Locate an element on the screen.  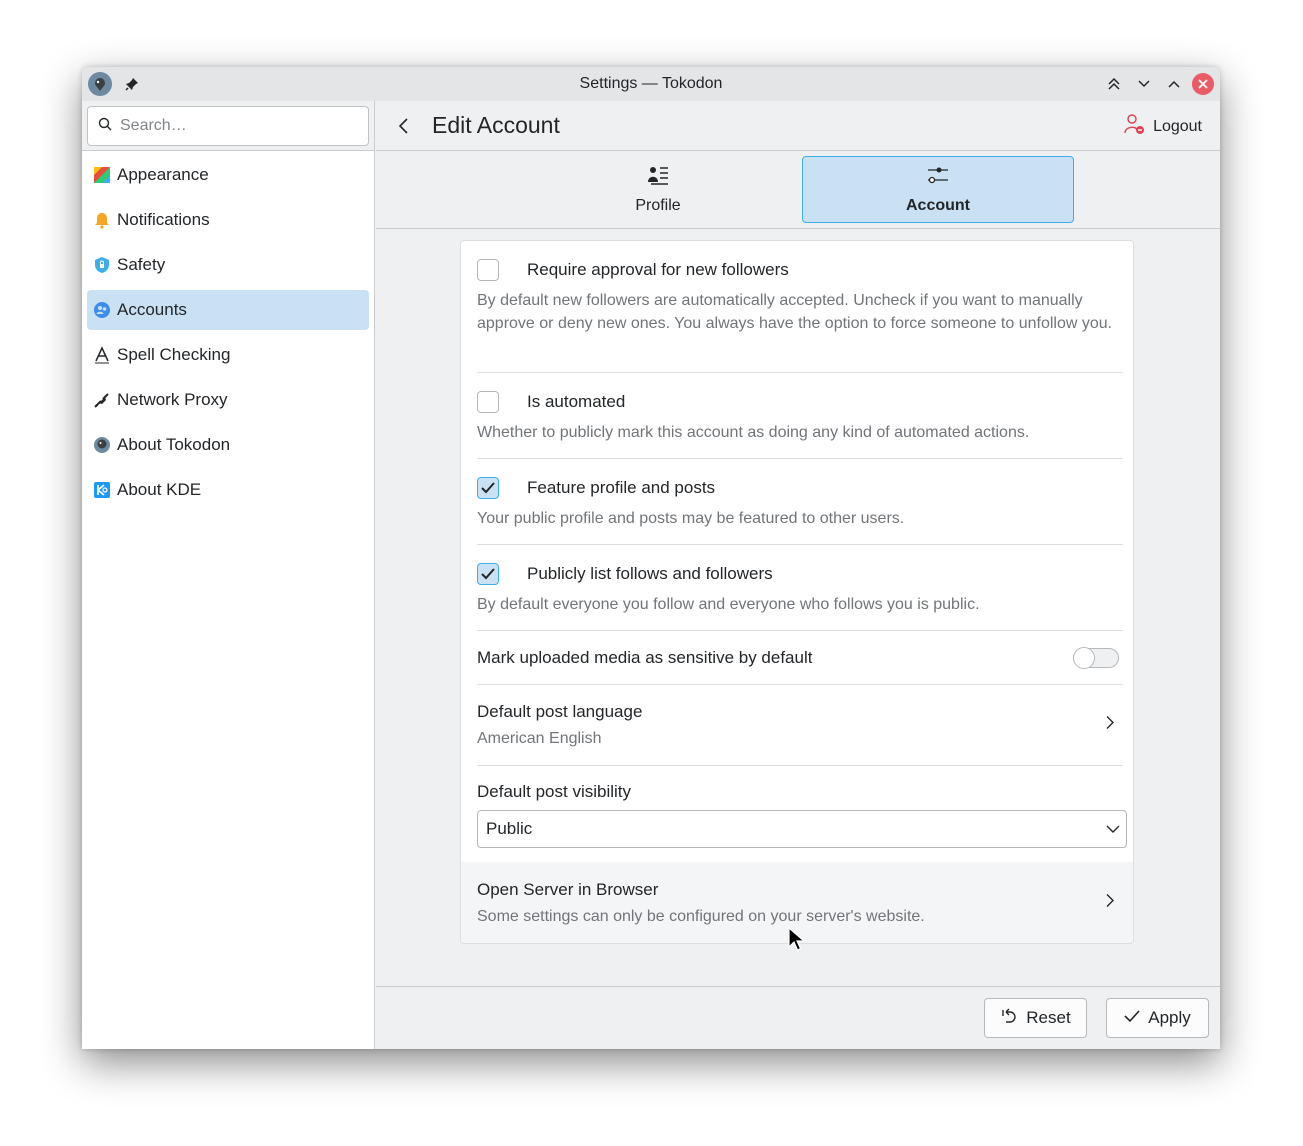
search-field is located at coordinates (228, 126).